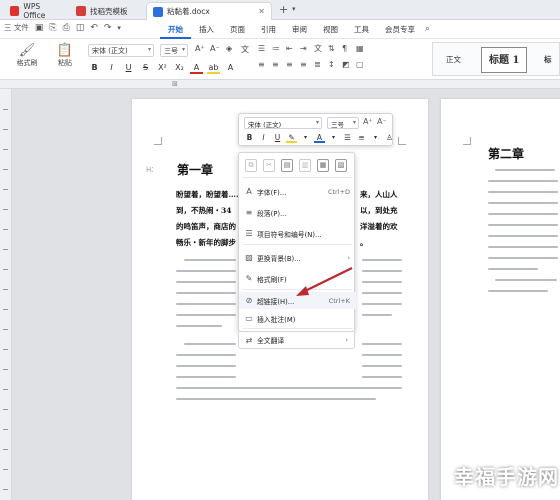  Describe the element at coordinates (268, 29) in the screenshot. I see `menu-references: 引用` at that location.